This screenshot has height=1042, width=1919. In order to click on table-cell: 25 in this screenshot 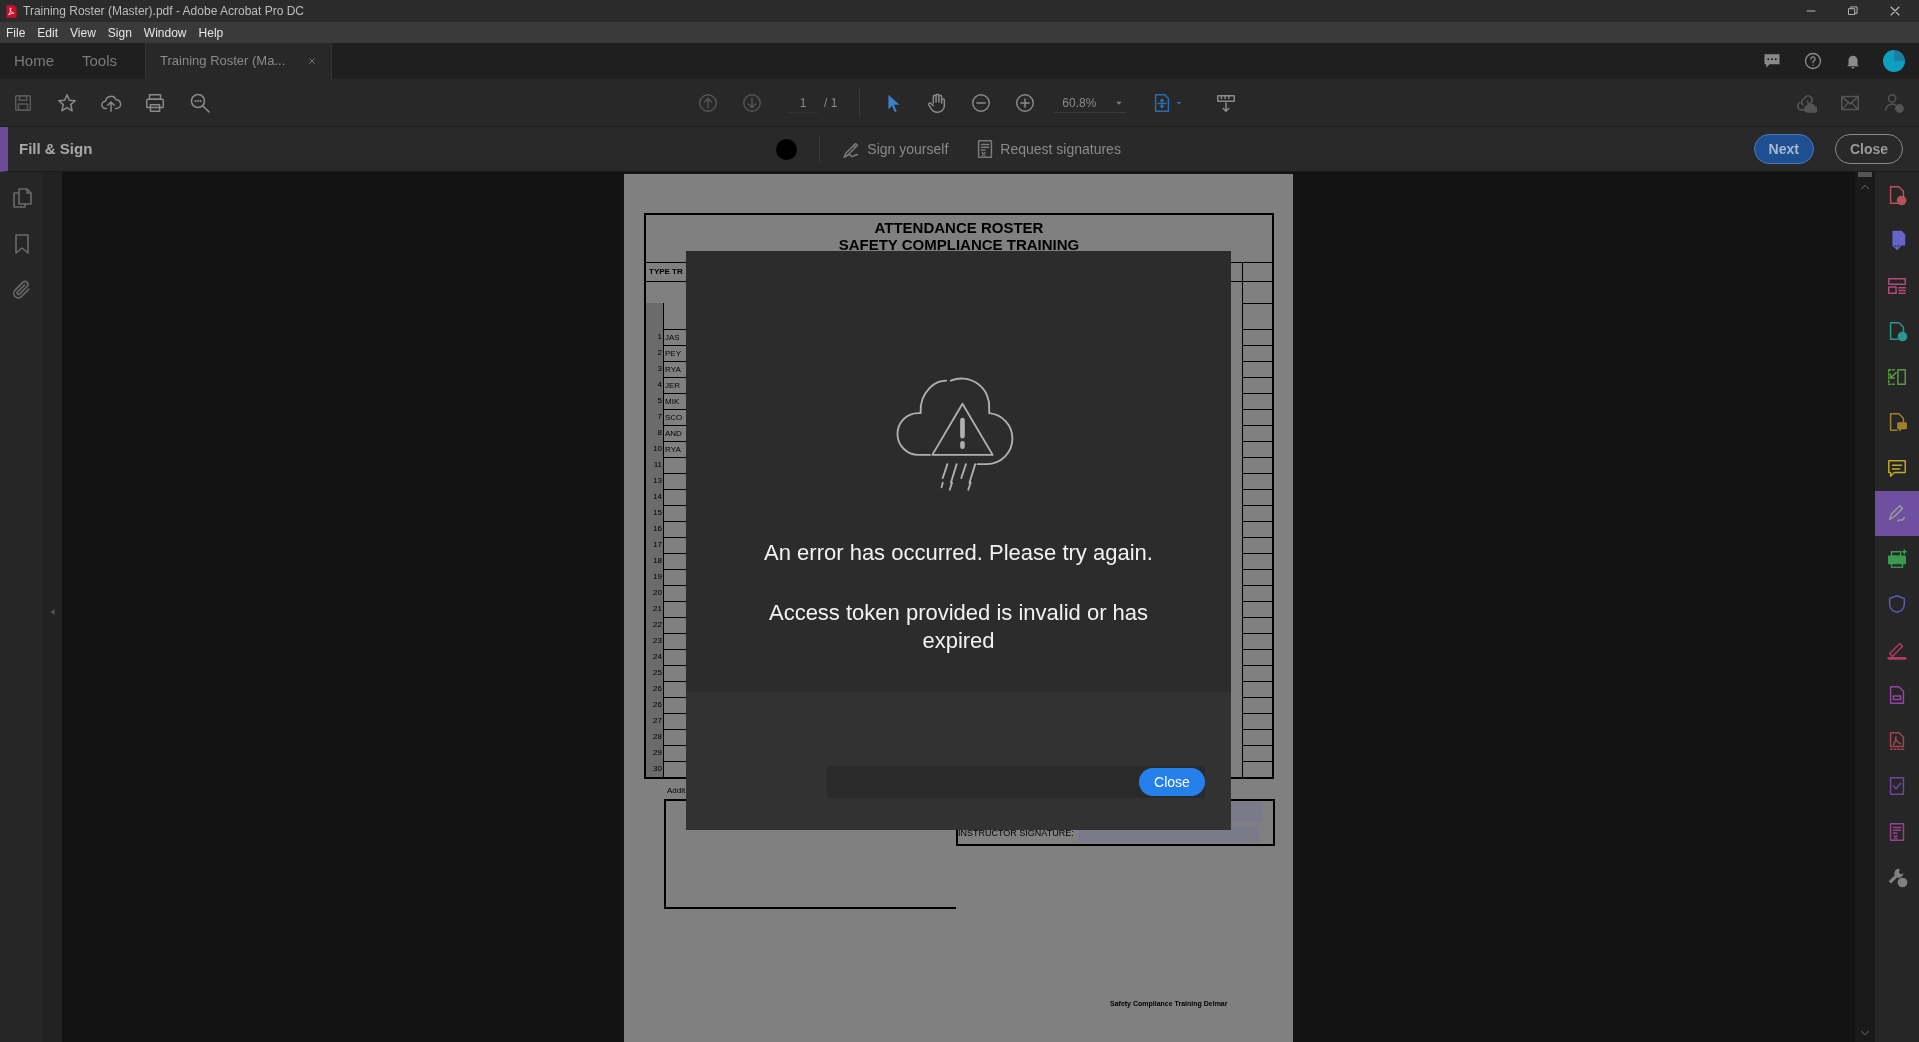, I will do `click(654, 673)`.